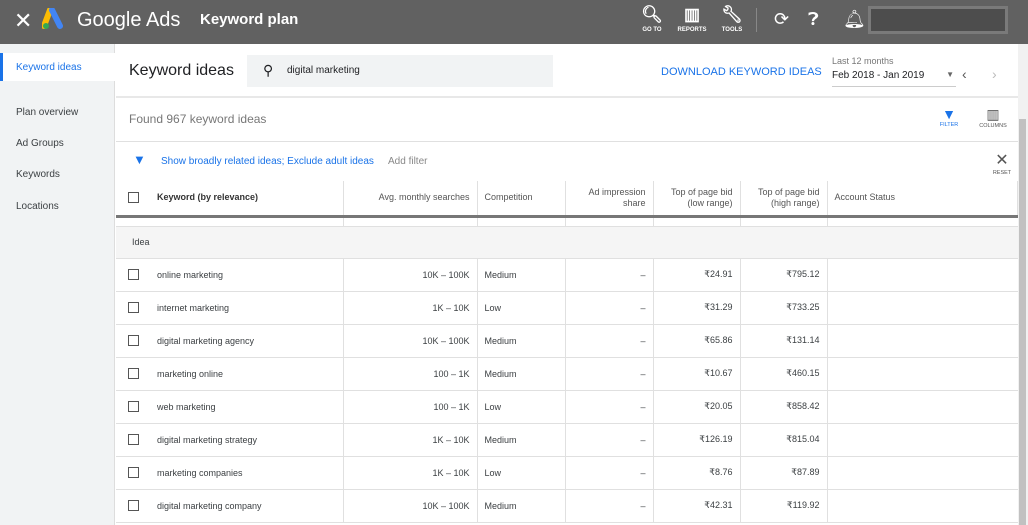 The height and width of the screenshot is (525, 1028). Describe the element at coordinates (57, 143) in the screenshot. I see `sidebar-item-ad-groups: Ad Groups` at that location.